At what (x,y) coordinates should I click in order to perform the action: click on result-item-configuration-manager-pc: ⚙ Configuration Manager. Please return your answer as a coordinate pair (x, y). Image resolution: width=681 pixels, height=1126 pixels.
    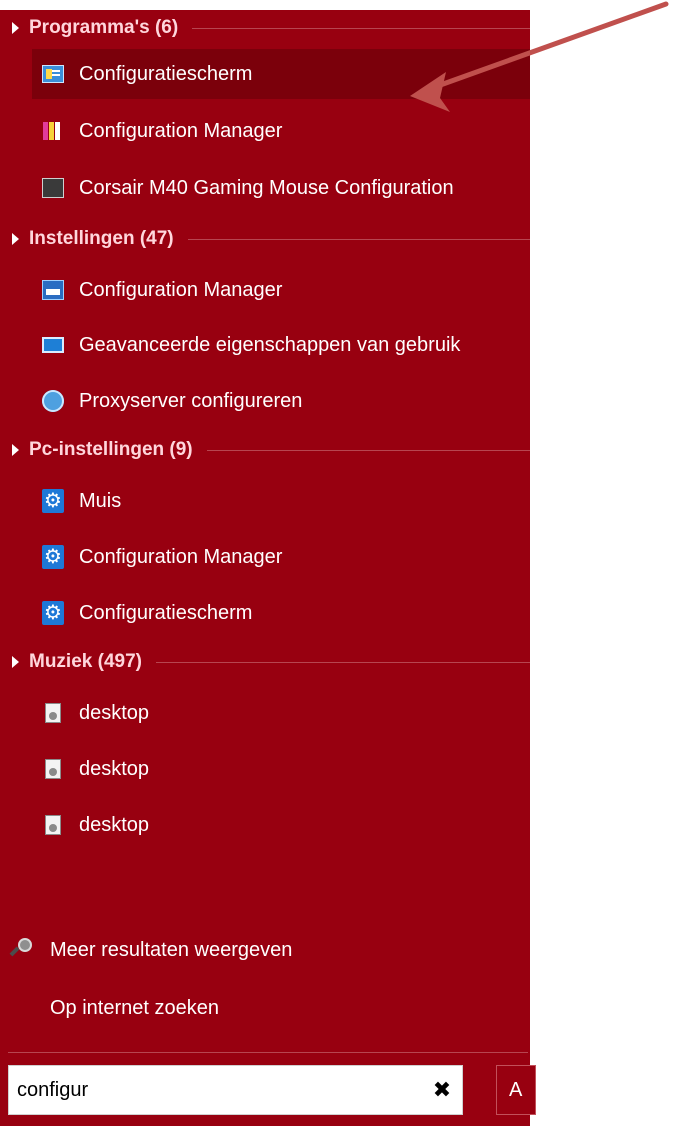
    Looking at the image, I should click on (281, 557).